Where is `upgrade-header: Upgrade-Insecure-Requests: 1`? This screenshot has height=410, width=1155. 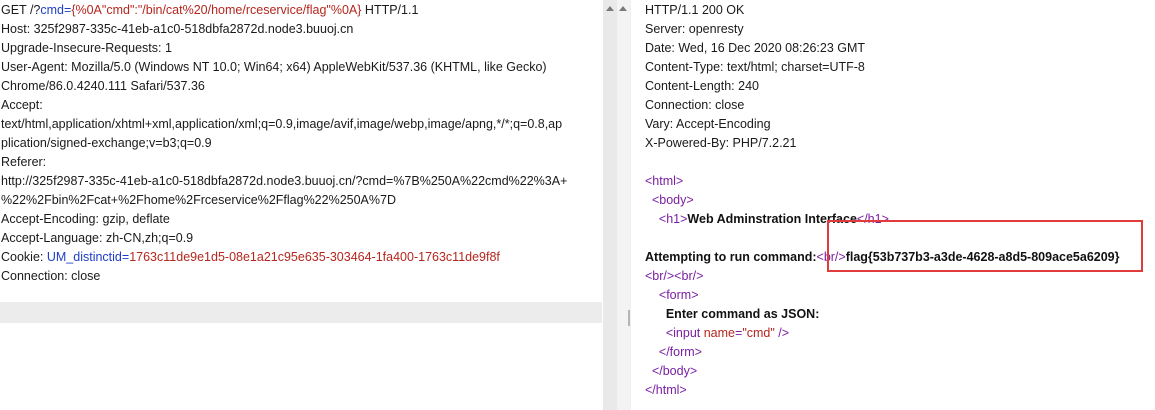
upgrade-header: Upgrade-Insecure-Requests: 1 is located at coordinates (86, 48).